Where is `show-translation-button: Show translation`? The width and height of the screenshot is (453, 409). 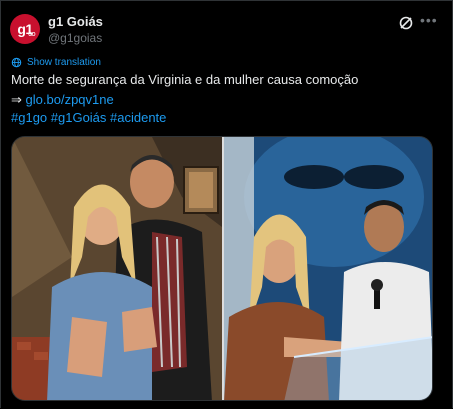 show-translation-button: Show translation is located at coordinates (56, 62).